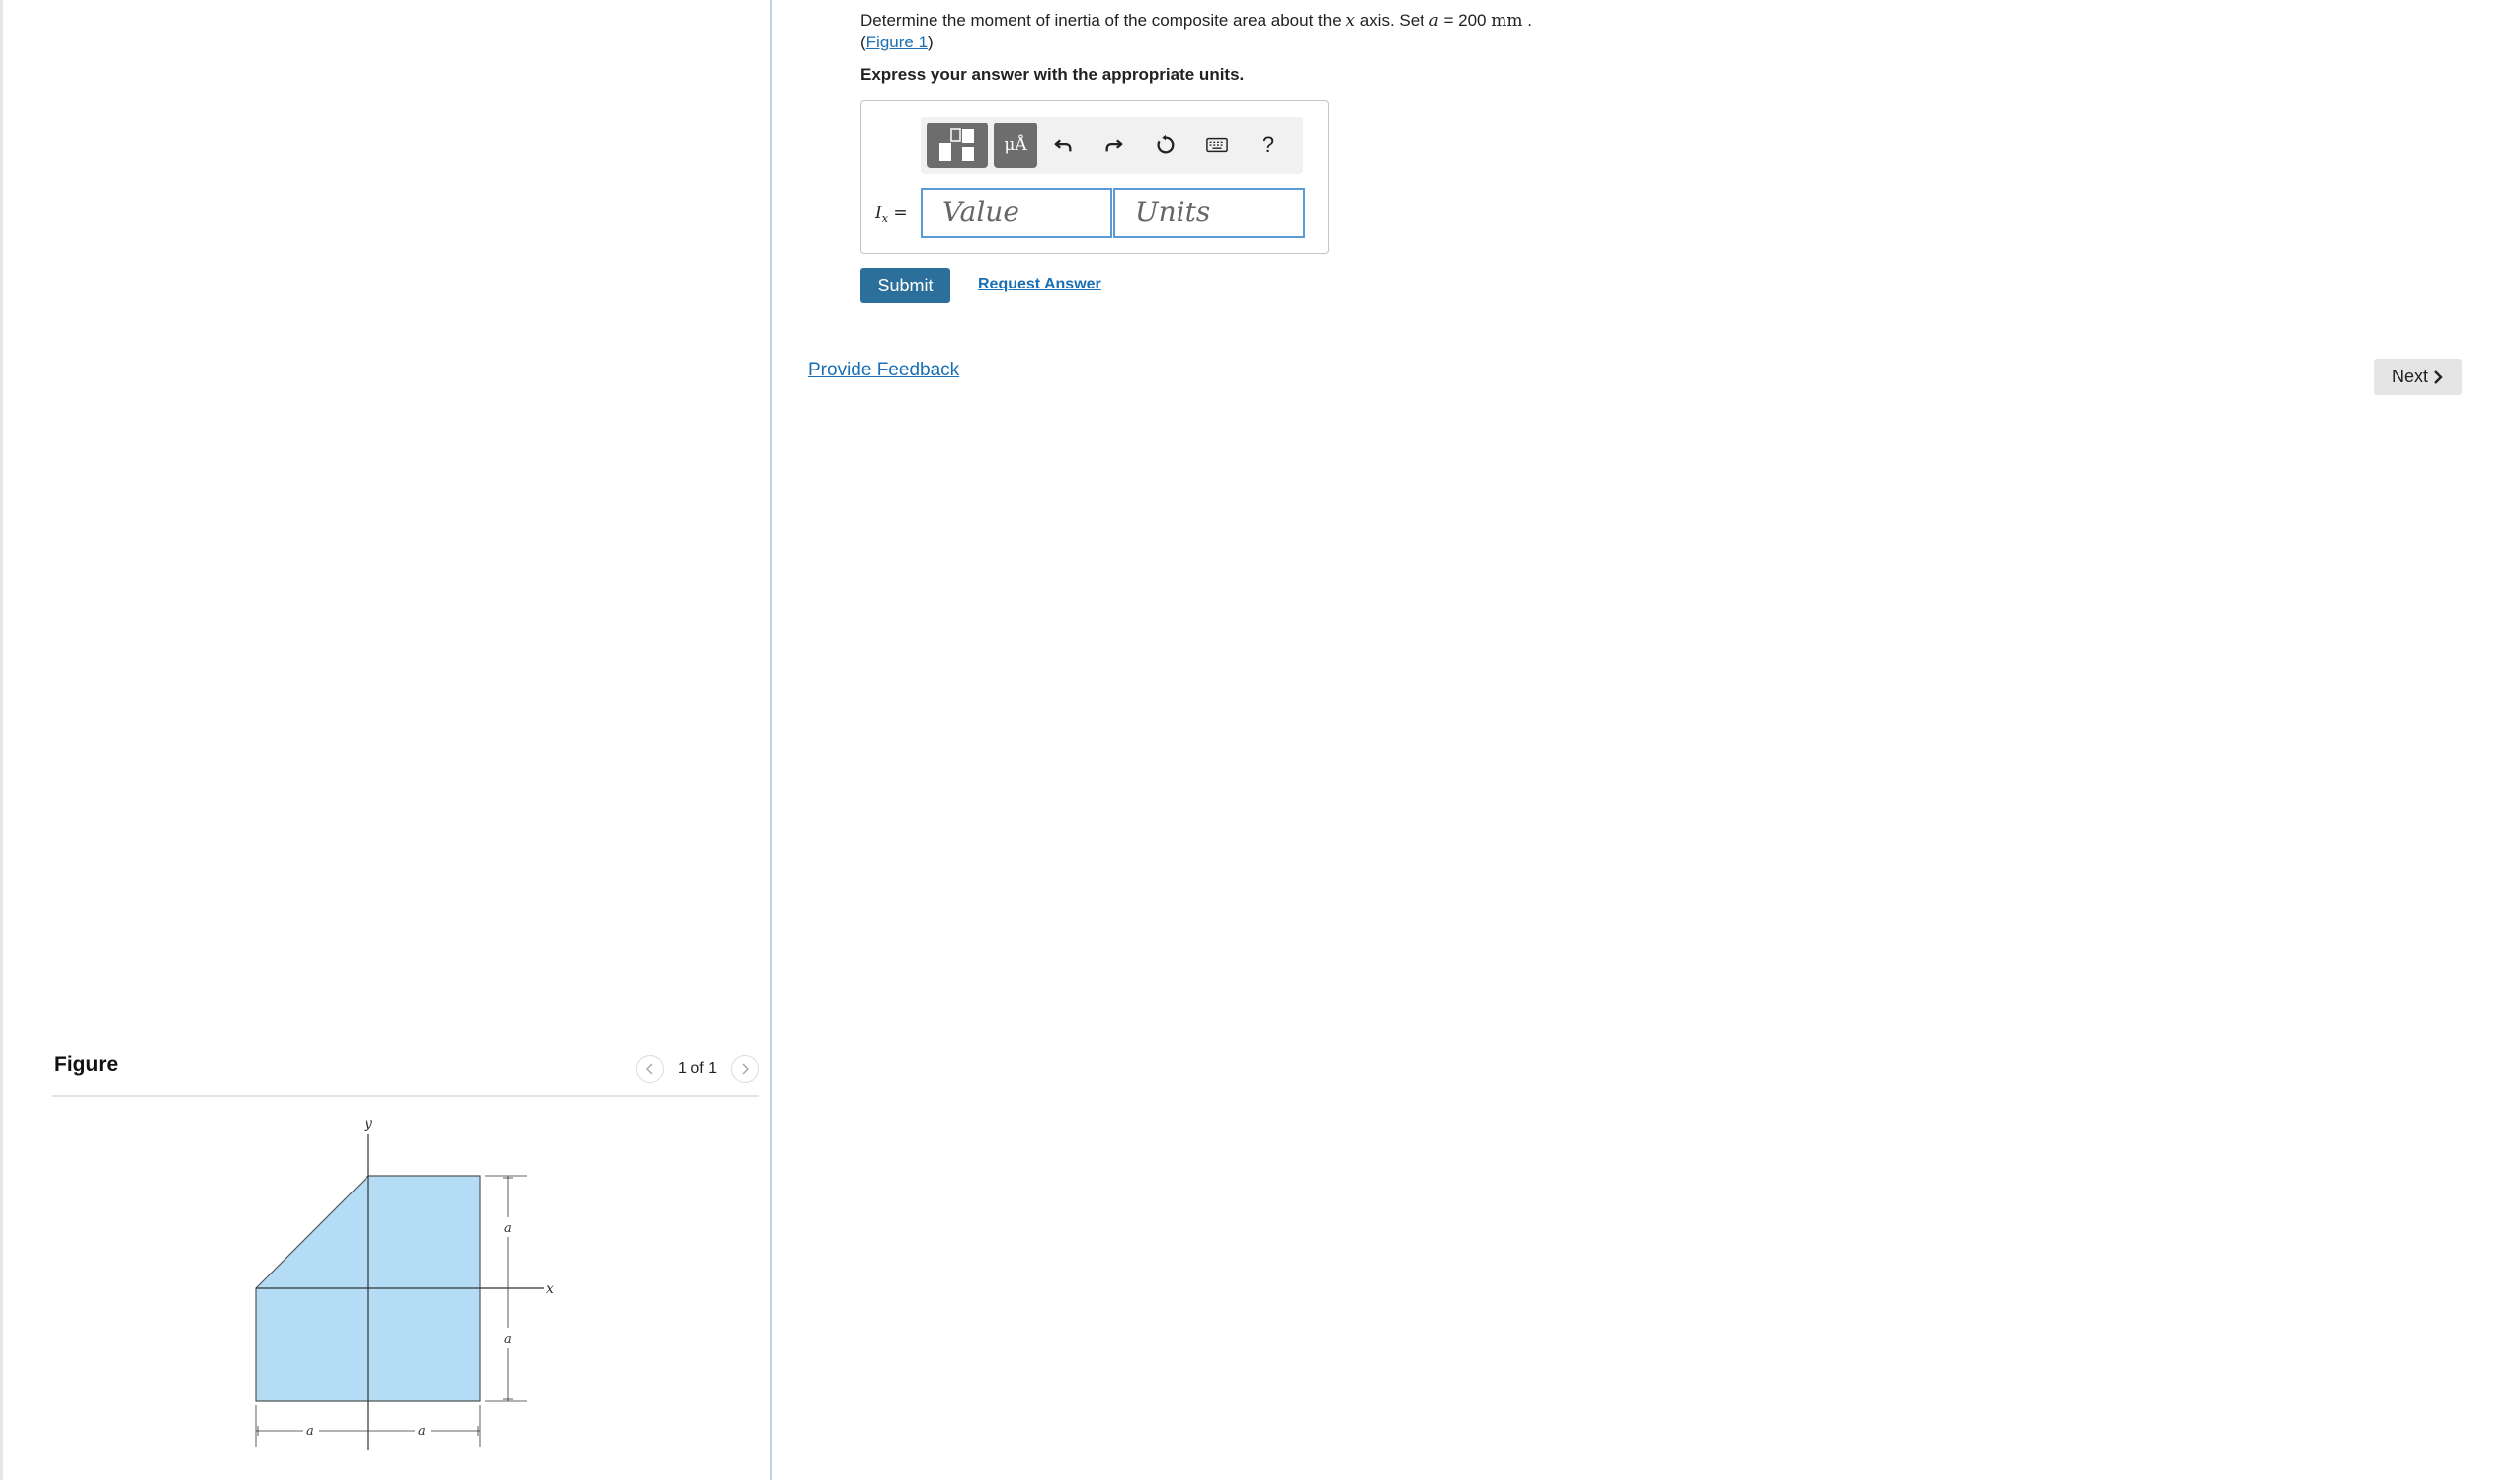  I want to click on chevron-left-icon, so click(649, 1069).